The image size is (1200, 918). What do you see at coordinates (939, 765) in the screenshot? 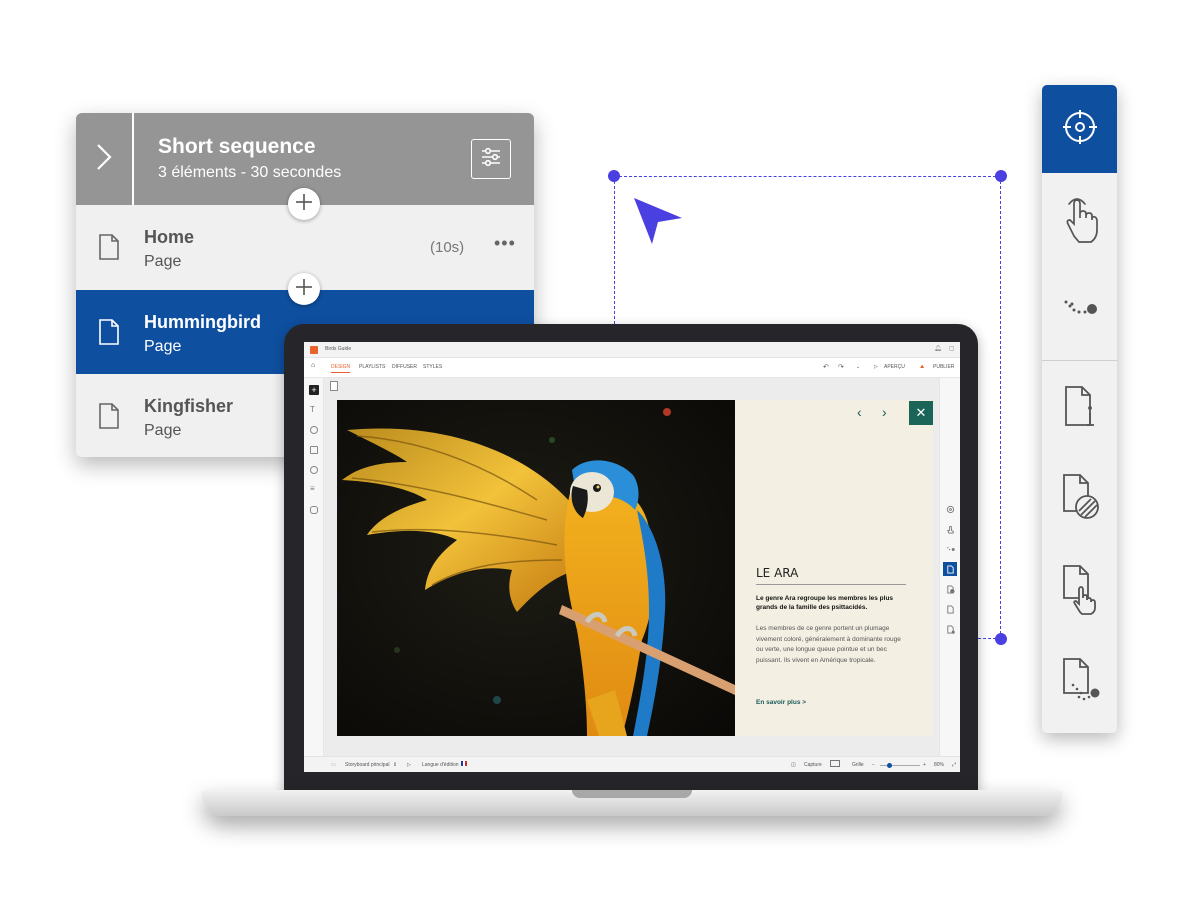
I see `zoom-level: 80%` at bounding box center [939, 765].